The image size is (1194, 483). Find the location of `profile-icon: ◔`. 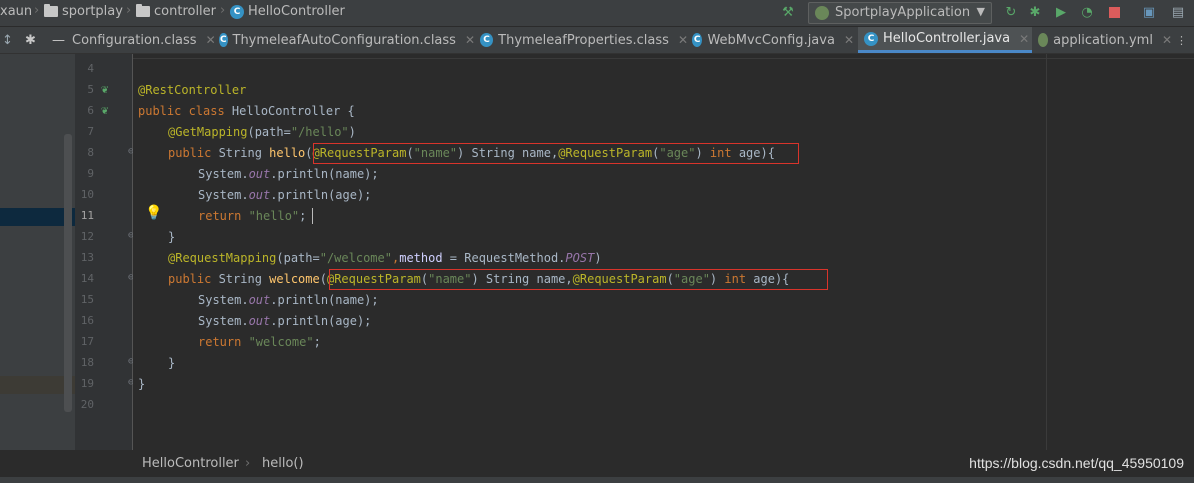

profile-icon: ◔ is located at coordinates (1087, 12).